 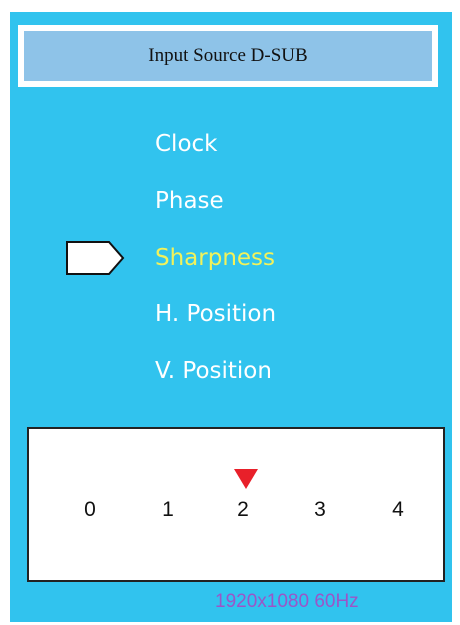 I want to click on scale-label-1: 1, so click(x=168, y=510).